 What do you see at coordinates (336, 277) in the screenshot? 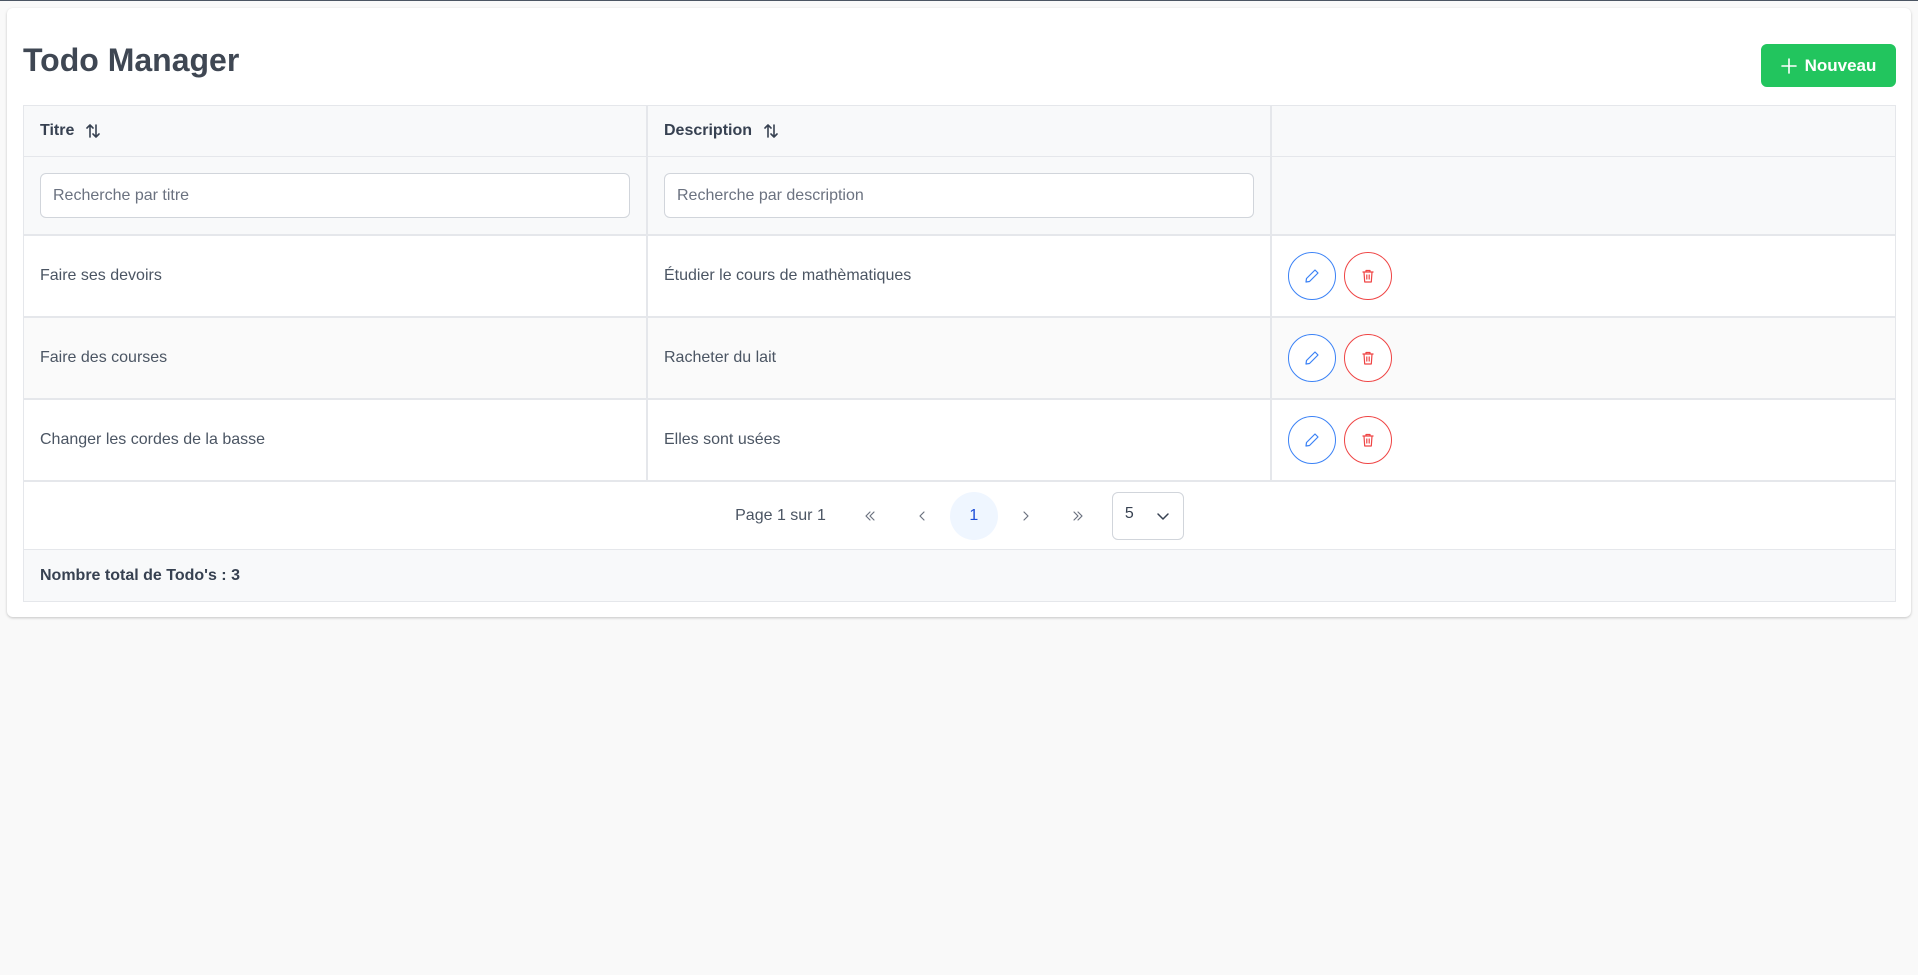
I see `todo-title: Faire ses devoirs` at bounding box center [336, 277].